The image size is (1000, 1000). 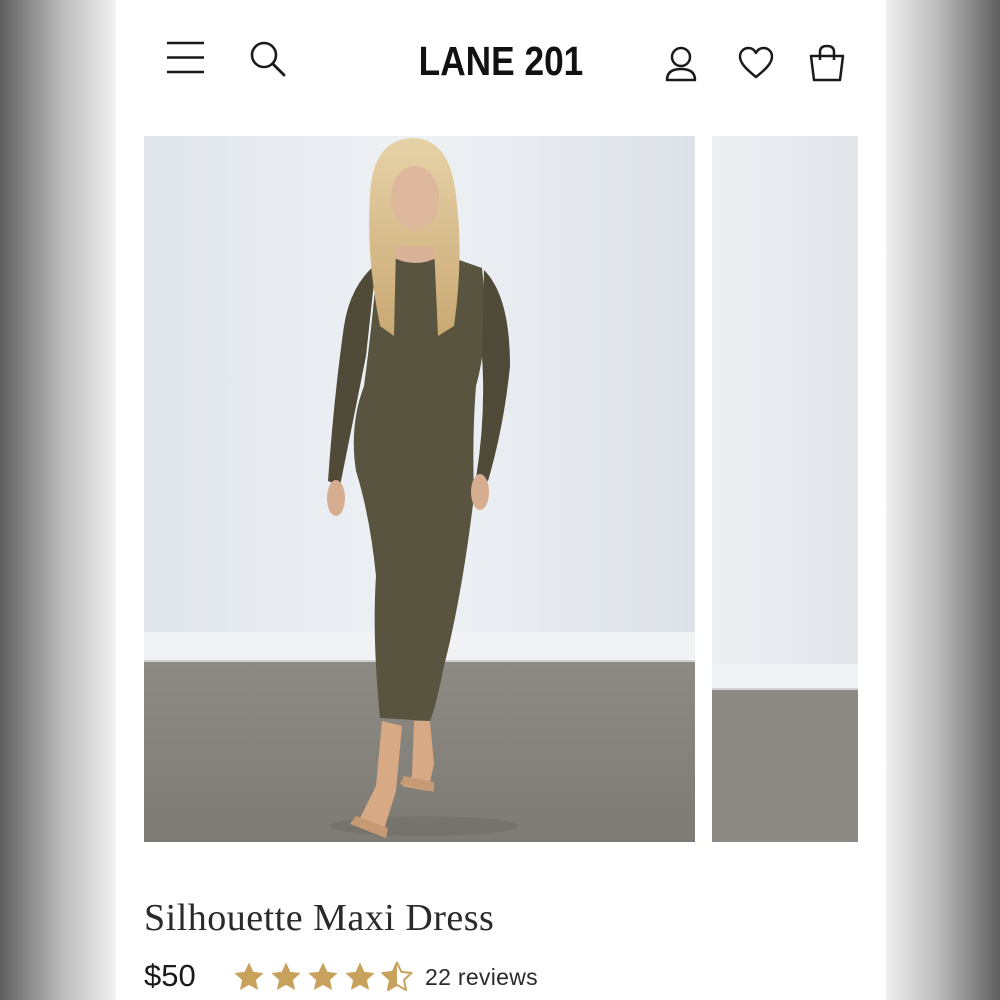 I want to click on product-image-next, so click(x=785, y=489).